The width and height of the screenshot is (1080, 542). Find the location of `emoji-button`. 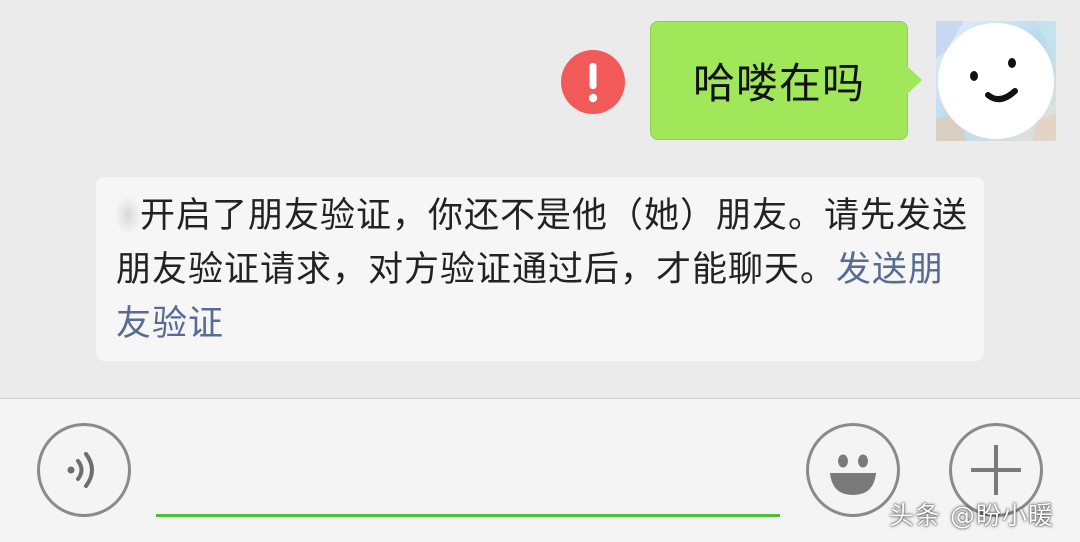

emoji-button is located at coordinates (853, 470).